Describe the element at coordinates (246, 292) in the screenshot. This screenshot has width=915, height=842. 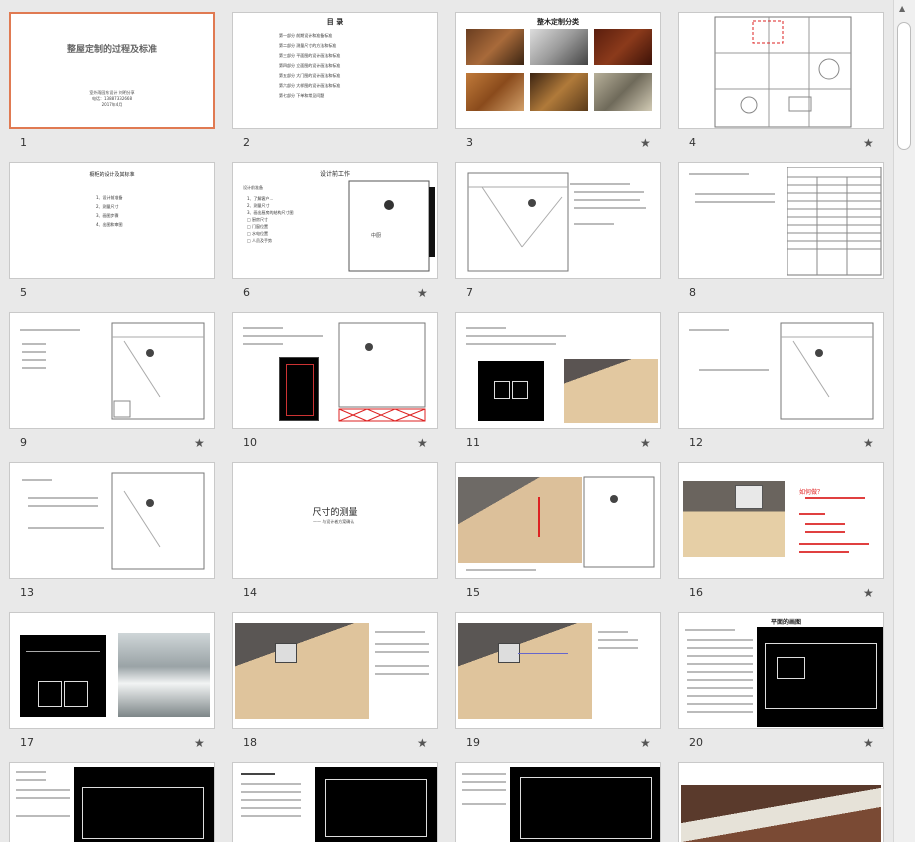
I see `slide-number: 6` at that location.